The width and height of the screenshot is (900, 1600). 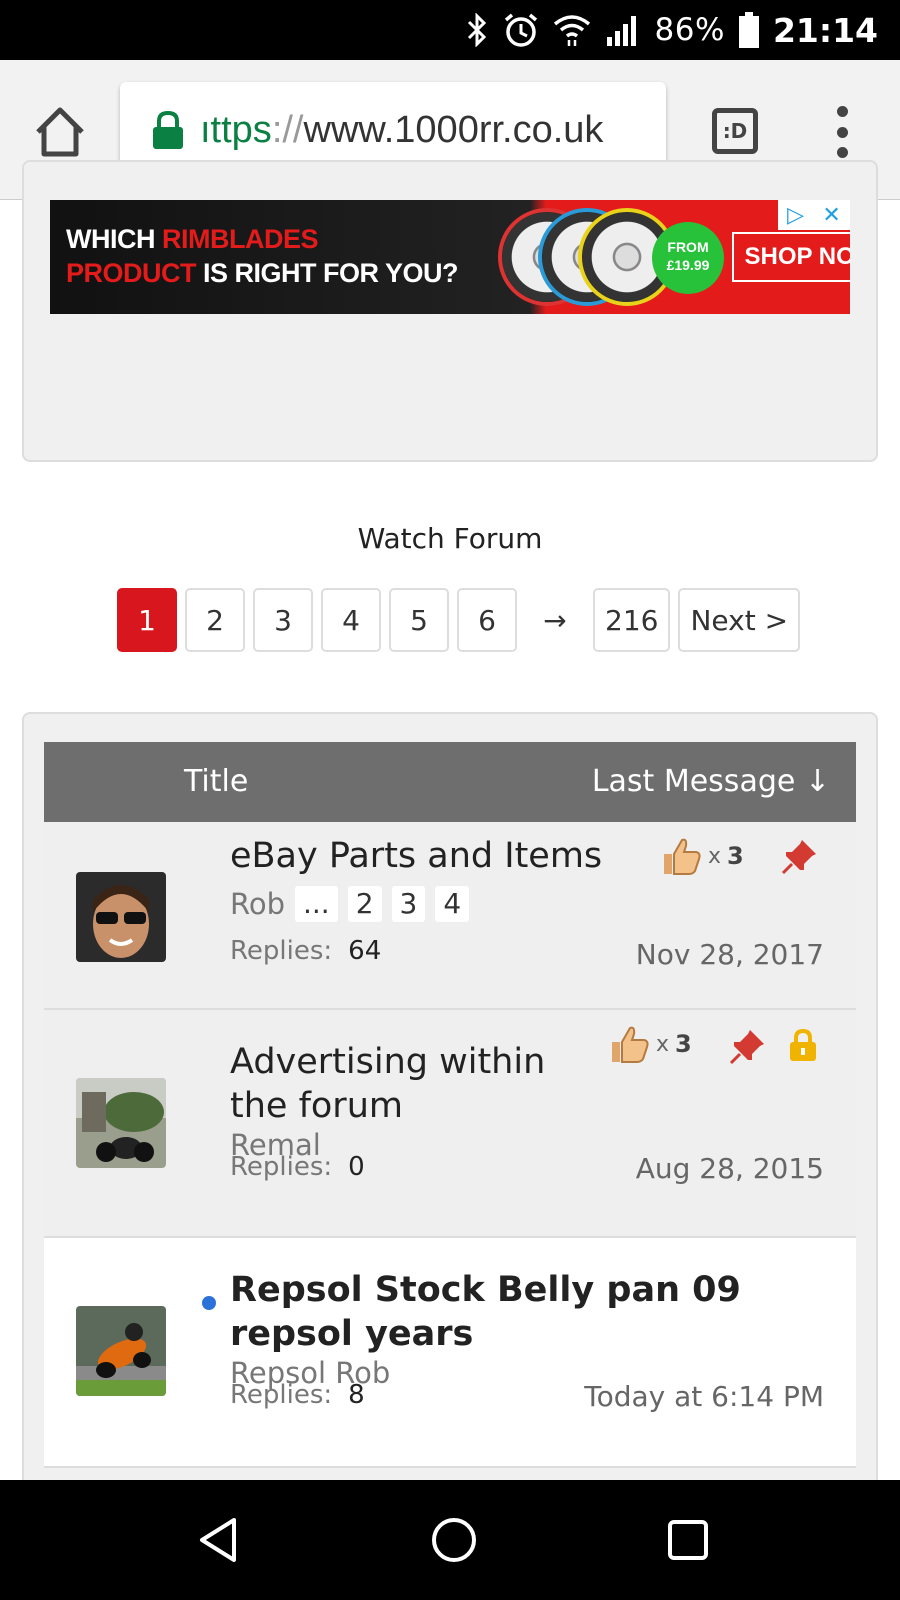 I want to click on ad-text: PRODUCT, so click(x=131, y=273).